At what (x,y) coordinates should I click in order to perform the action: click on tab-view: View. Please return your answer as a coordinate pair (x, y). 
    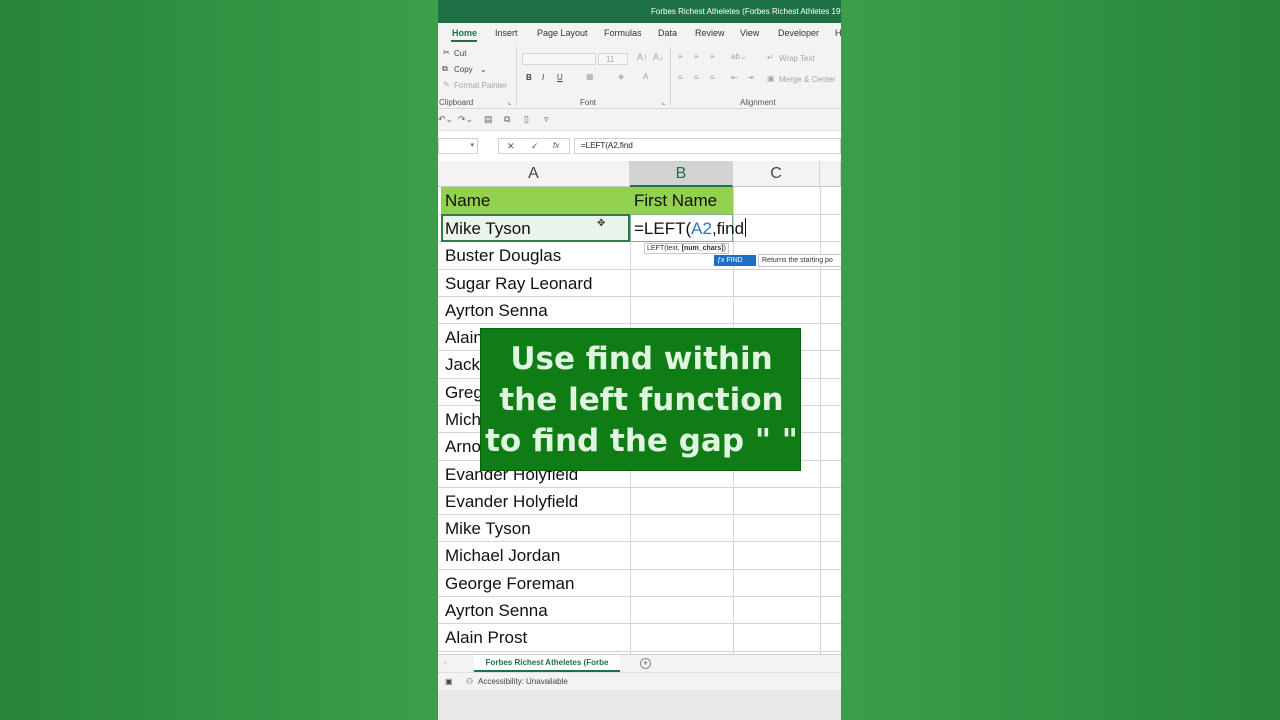
    Looking at the image, I should click on (749, 33).